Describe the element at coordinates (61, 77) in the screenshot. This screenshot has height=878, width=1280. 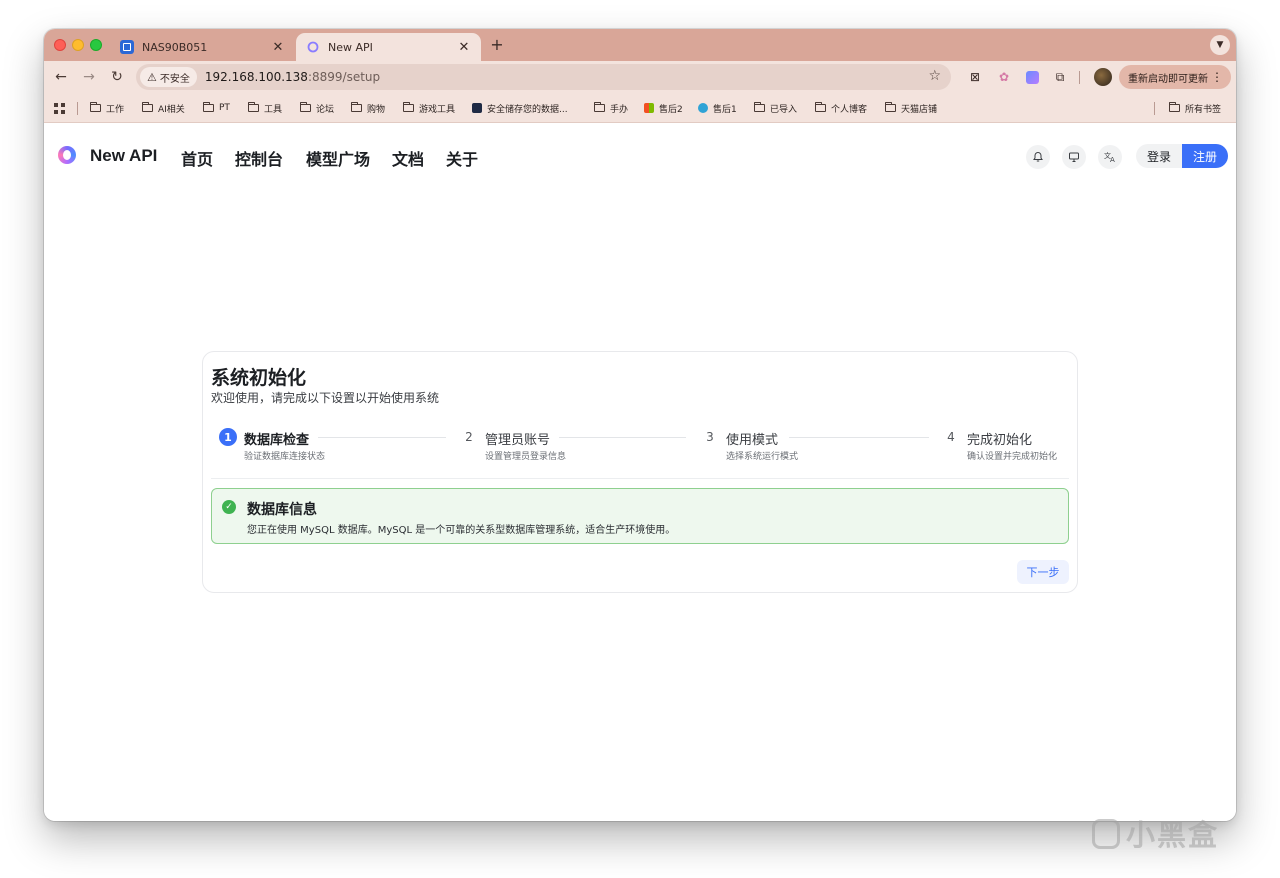
I see `back-arrow-icon: ←` at that location.